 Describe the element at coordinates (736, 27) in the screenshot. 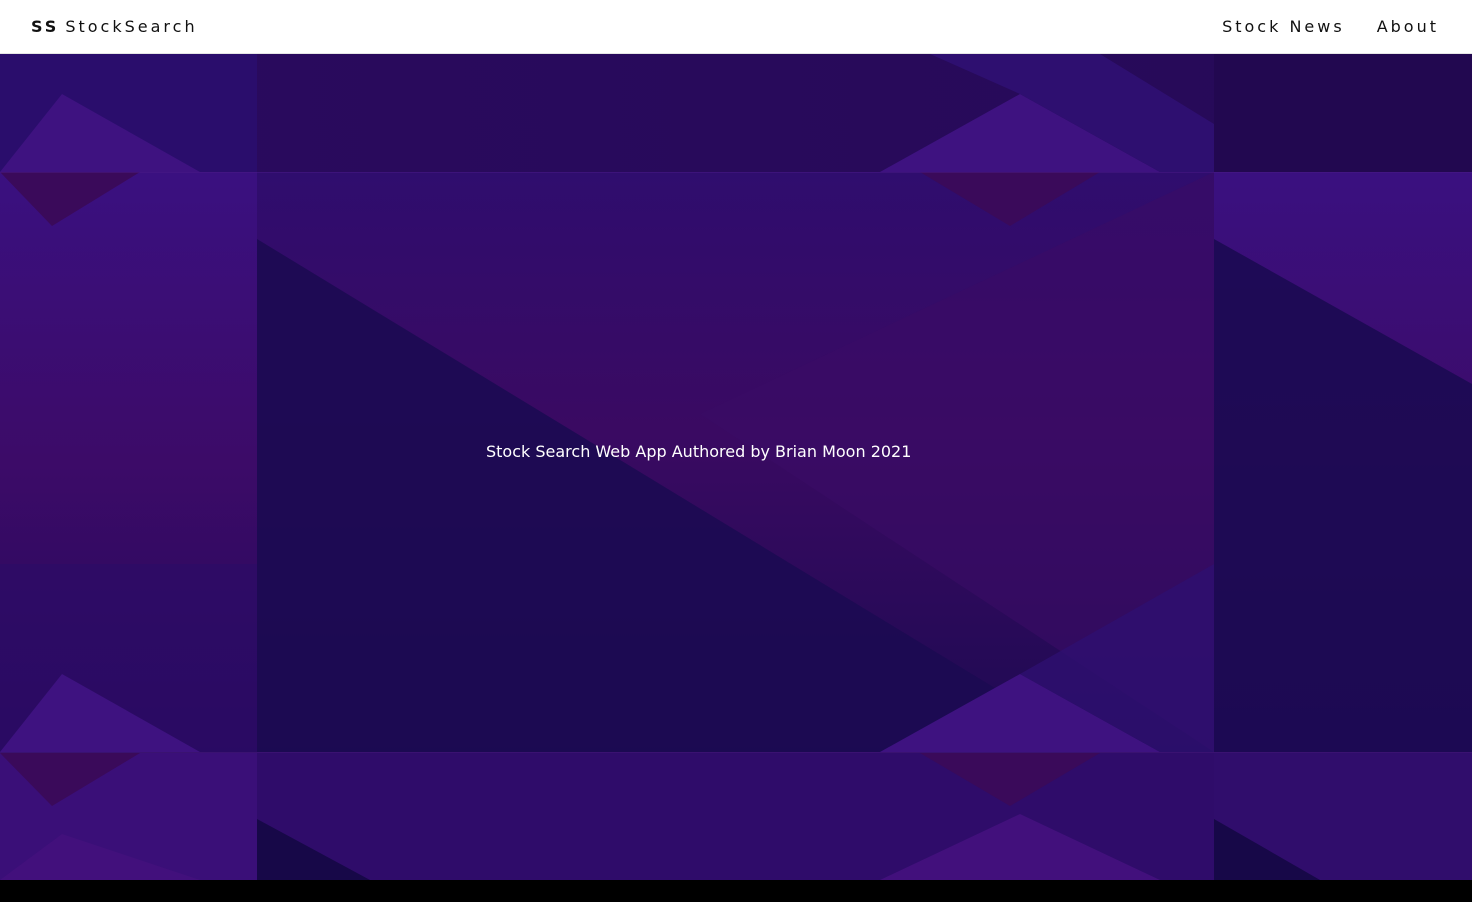

I see `top-navbar: SS StockSearch Stock News About` at that location.